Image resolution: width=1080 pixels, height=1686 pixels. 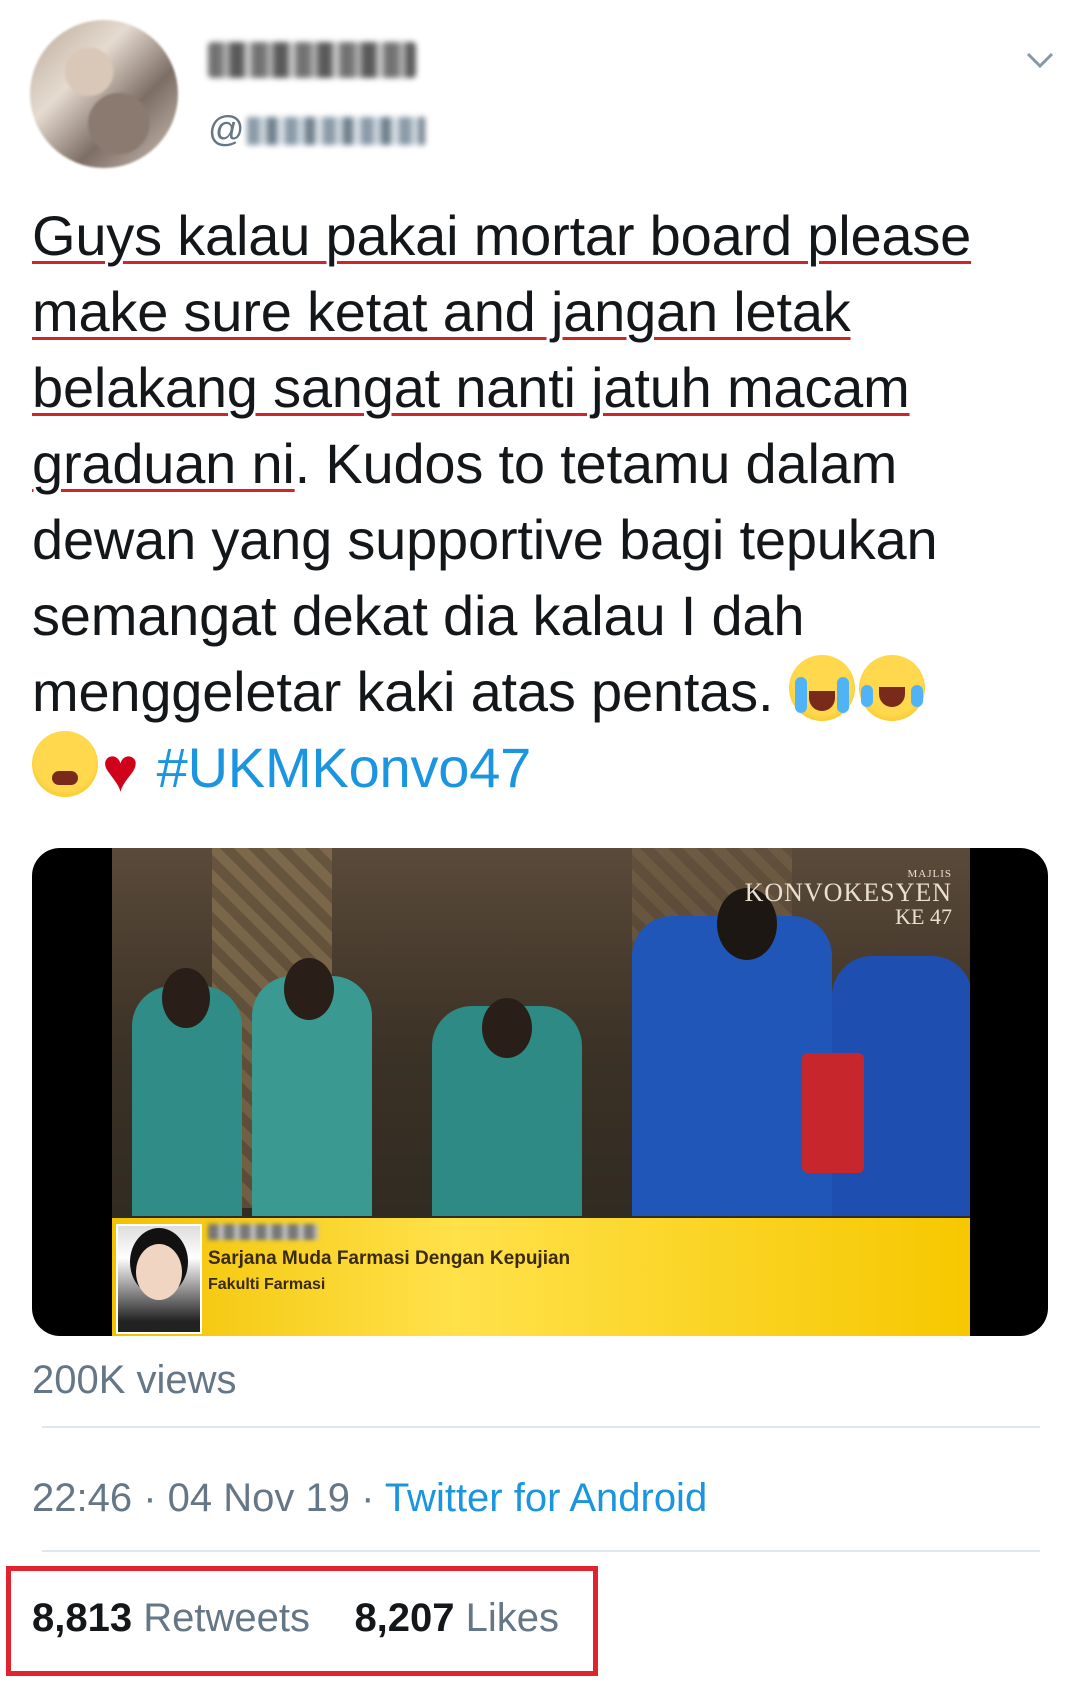 What do you see at coordinates (1040, 60) in the screenshot?
I see `chevron-down-icon` at bounding box center [1040, 60].